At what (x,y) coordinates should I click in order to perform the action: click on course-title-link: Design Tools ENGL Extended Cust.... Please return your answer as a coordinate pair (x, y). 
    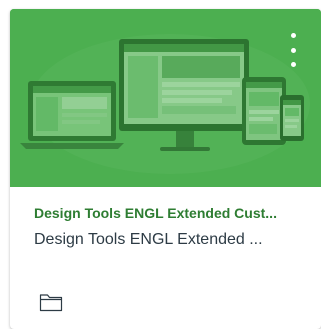
    Looking at the image, I should click on (171, 213).